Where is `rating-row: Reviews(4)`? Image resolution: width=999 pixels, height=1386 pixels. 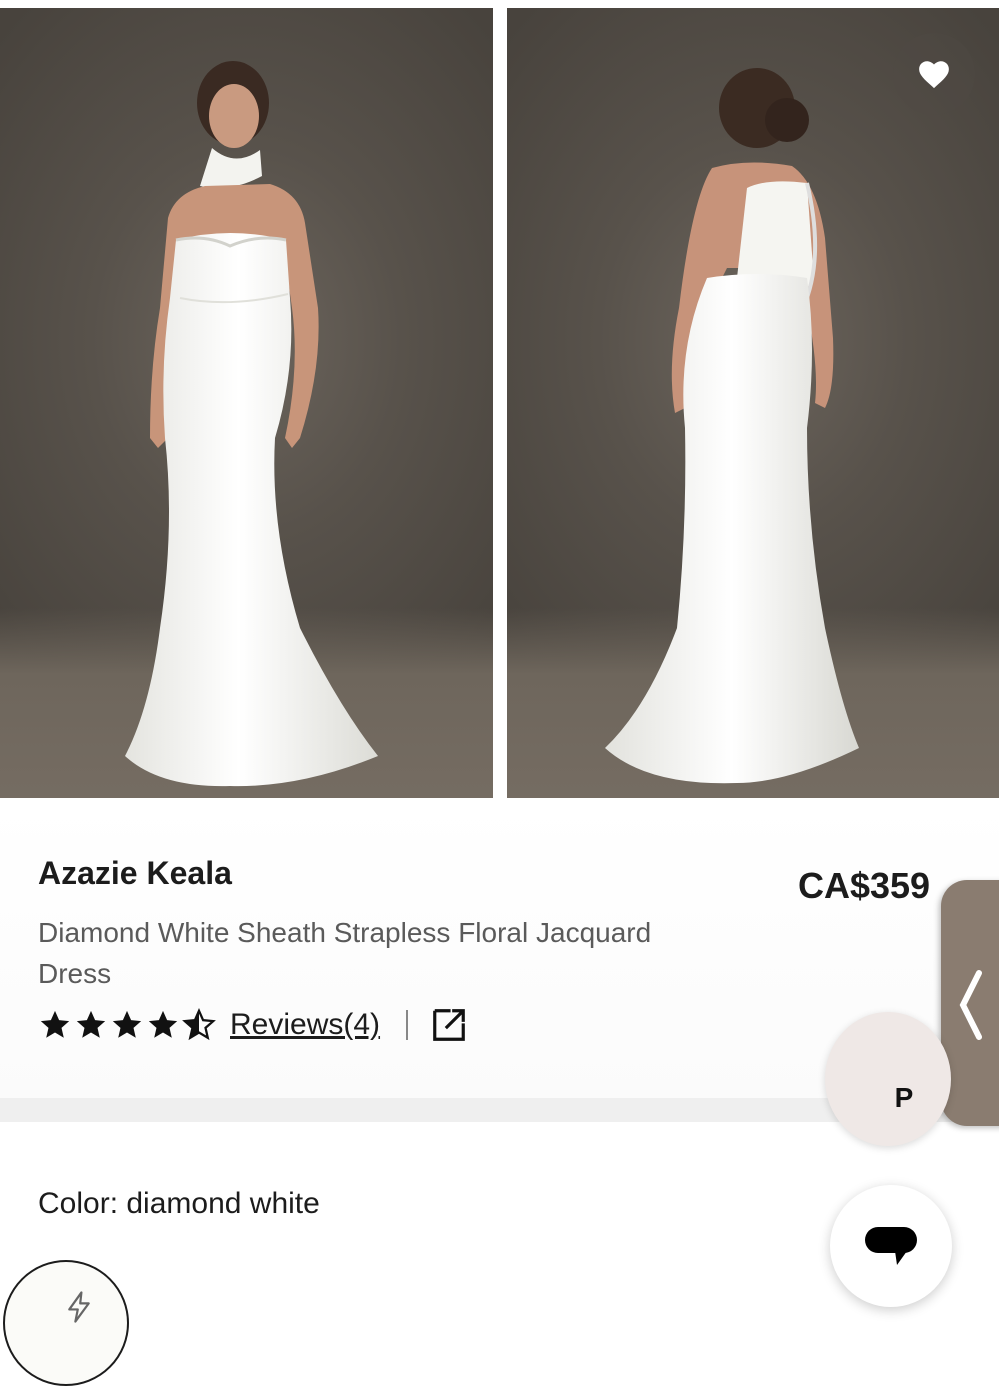 rating-row: Reviews(4) is located at coordinates (253, 1025).